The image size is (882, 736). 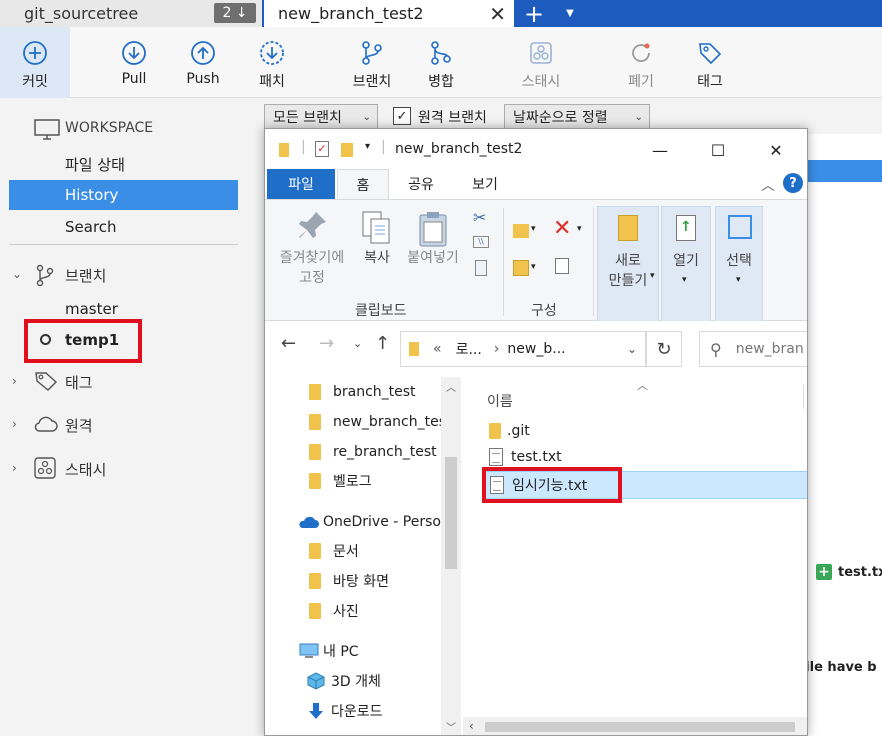 I want to click on stash-button: 스태시, so click(x=541, y=62).